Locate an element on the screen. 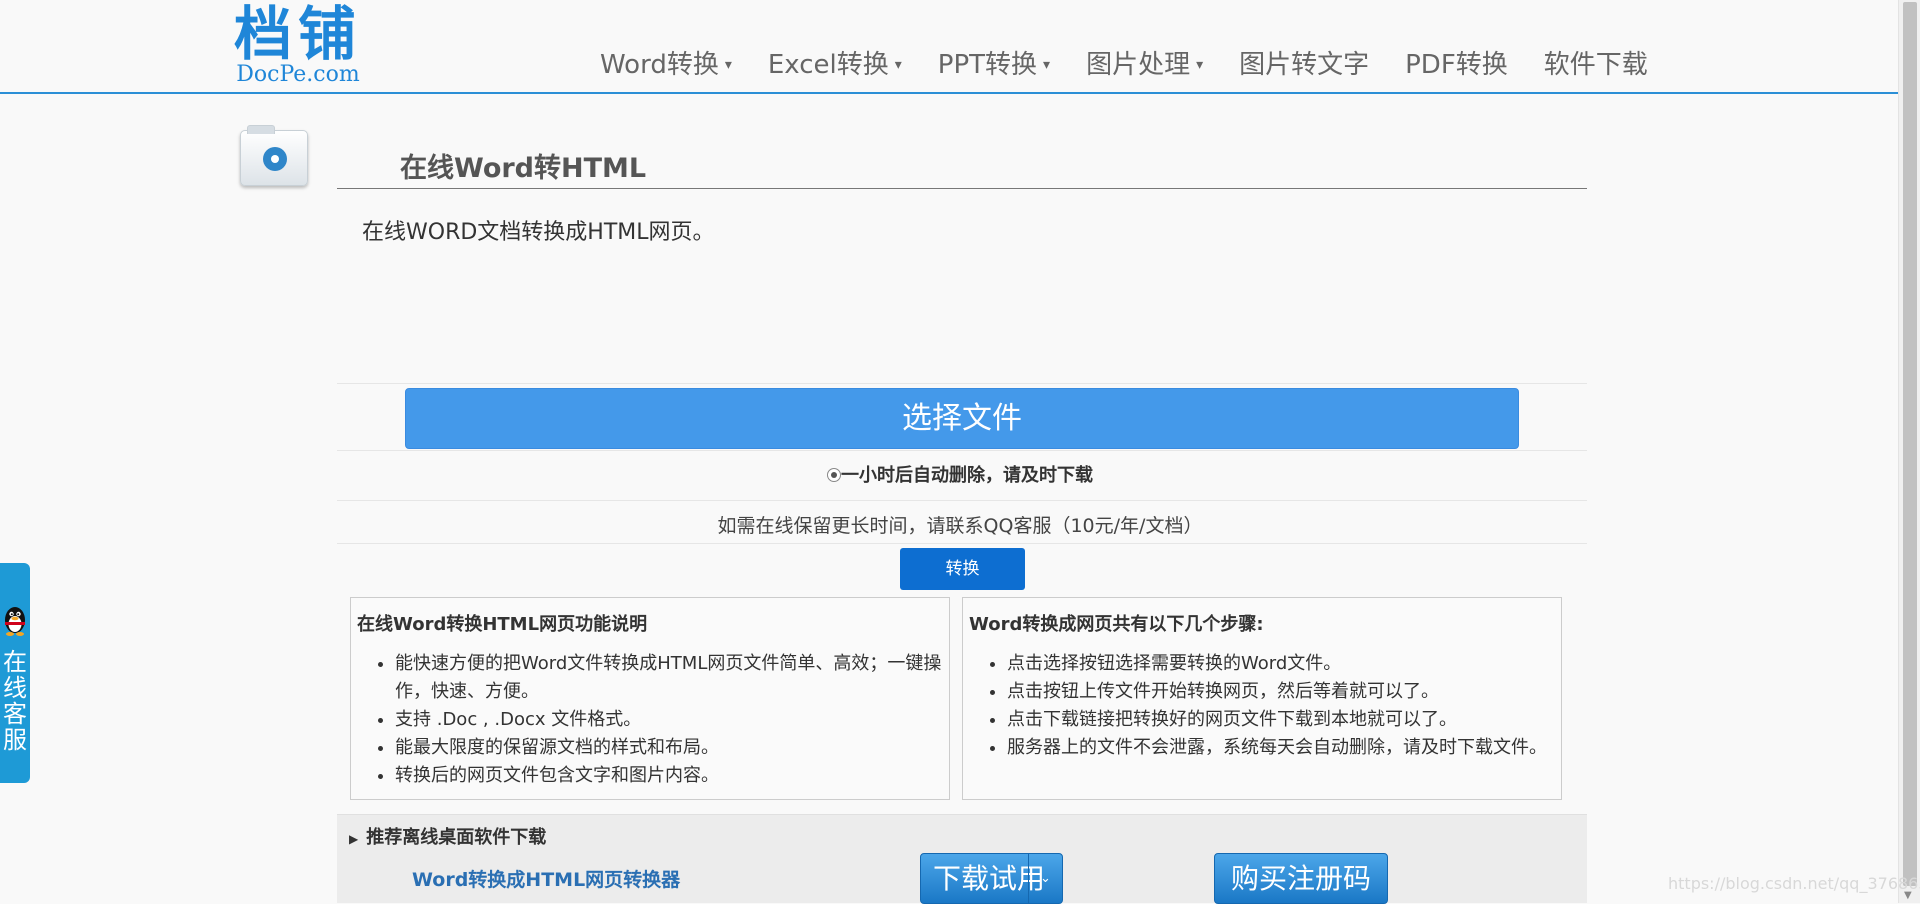 This screenshot has width=1920, height=904. page-scrollbar: ▼ is located at coordinates (1909, 451).